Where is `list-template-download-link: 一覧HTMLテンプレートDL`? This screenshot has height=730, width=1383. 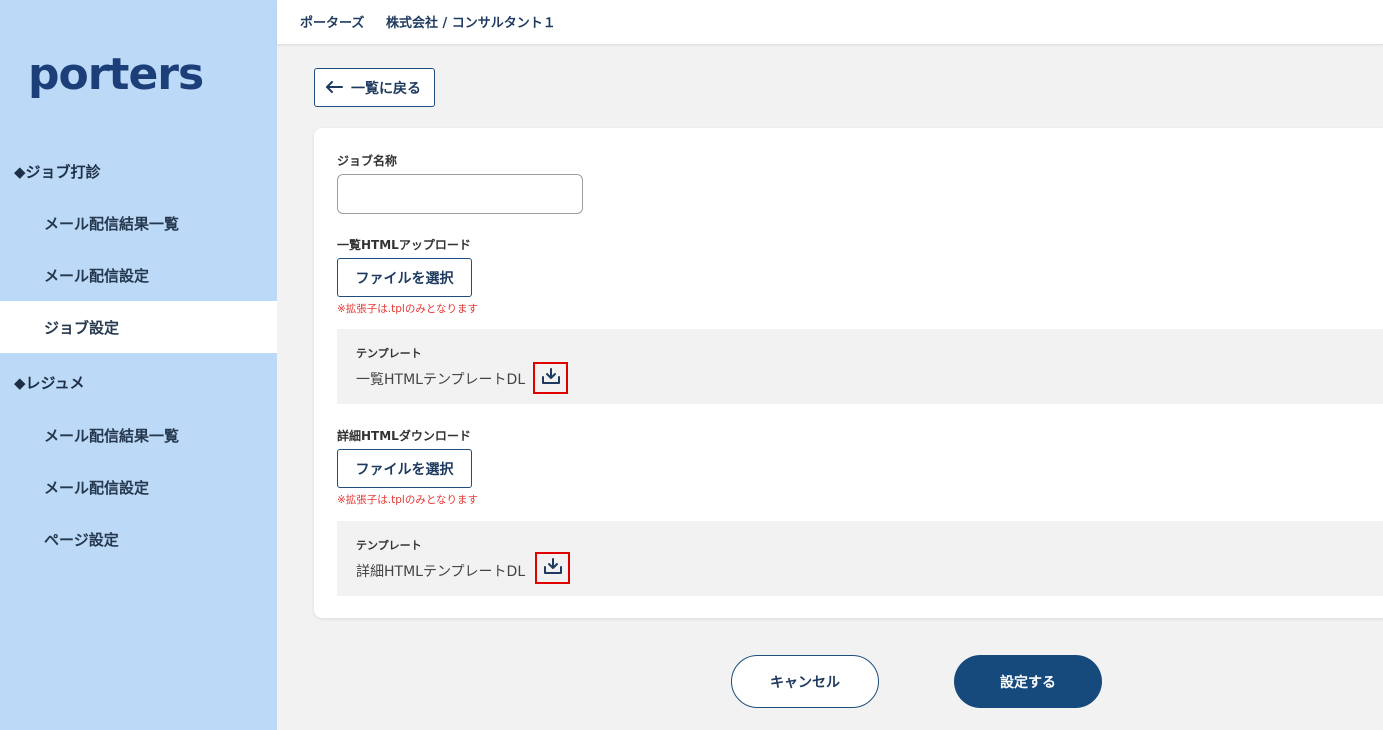
list-template-download-link: 一覧HTMLテンプレートDL is located at coordinates (440, 379).